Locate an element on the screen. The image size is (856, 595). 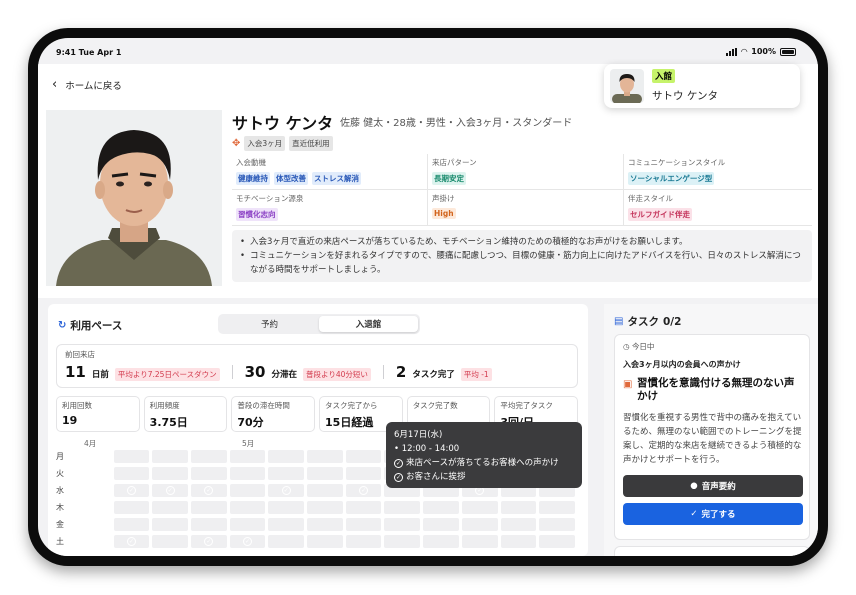
member-subtitle: 佐藤 健太・28歳・男性・入会3ヶ月・スタンダード is located at coordinates (456, 123).